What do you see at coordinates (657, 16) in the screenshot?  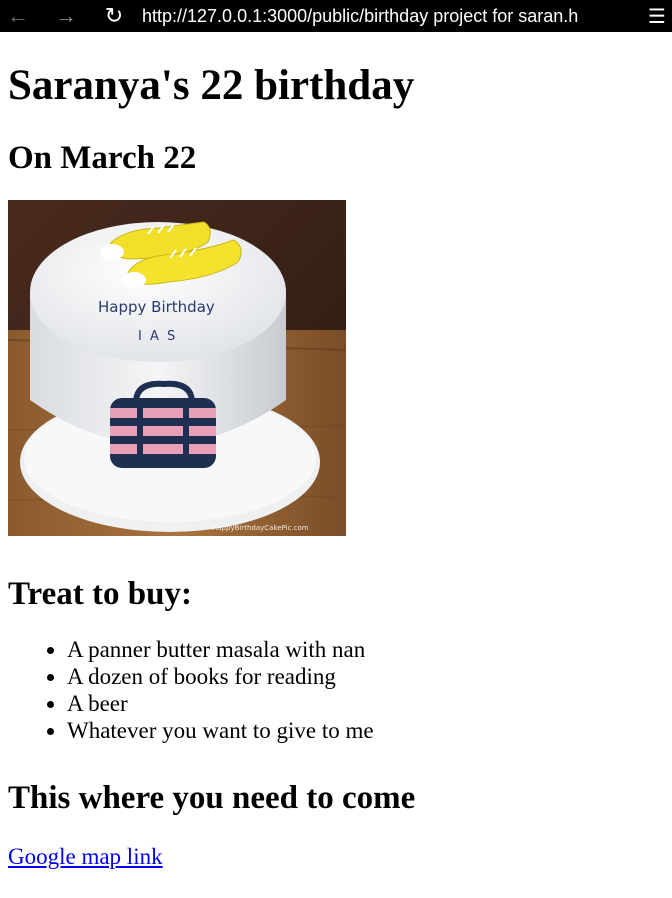 I see `menu-icon: ☰` at bounding box center [657, 16].